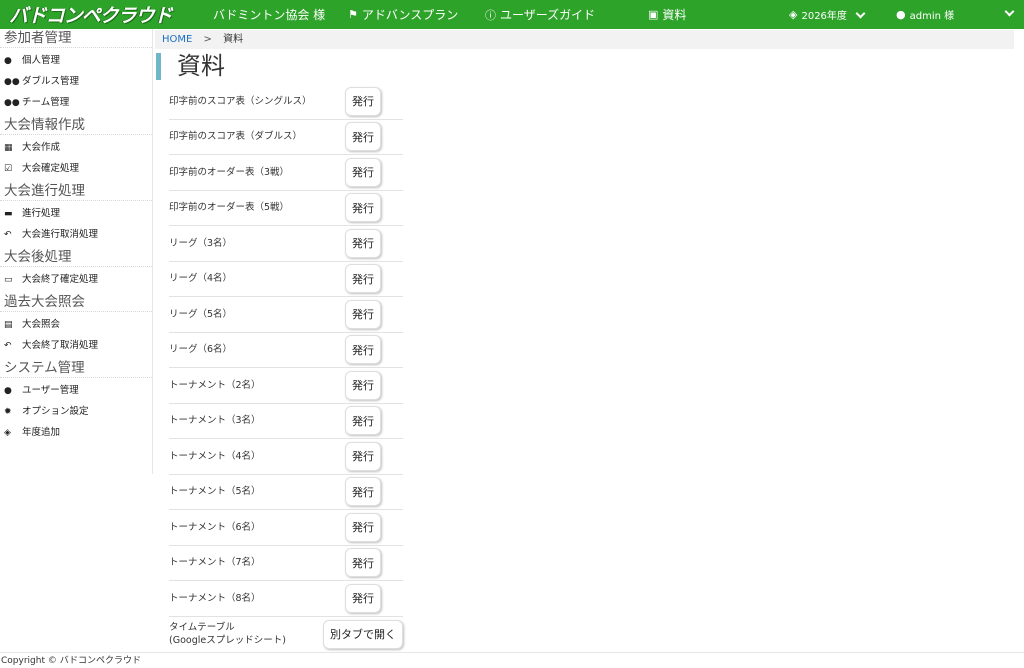 The image size is (1024, 668). I want to click on list-item: トーナメント（5名） 発行, so click(286, 492).